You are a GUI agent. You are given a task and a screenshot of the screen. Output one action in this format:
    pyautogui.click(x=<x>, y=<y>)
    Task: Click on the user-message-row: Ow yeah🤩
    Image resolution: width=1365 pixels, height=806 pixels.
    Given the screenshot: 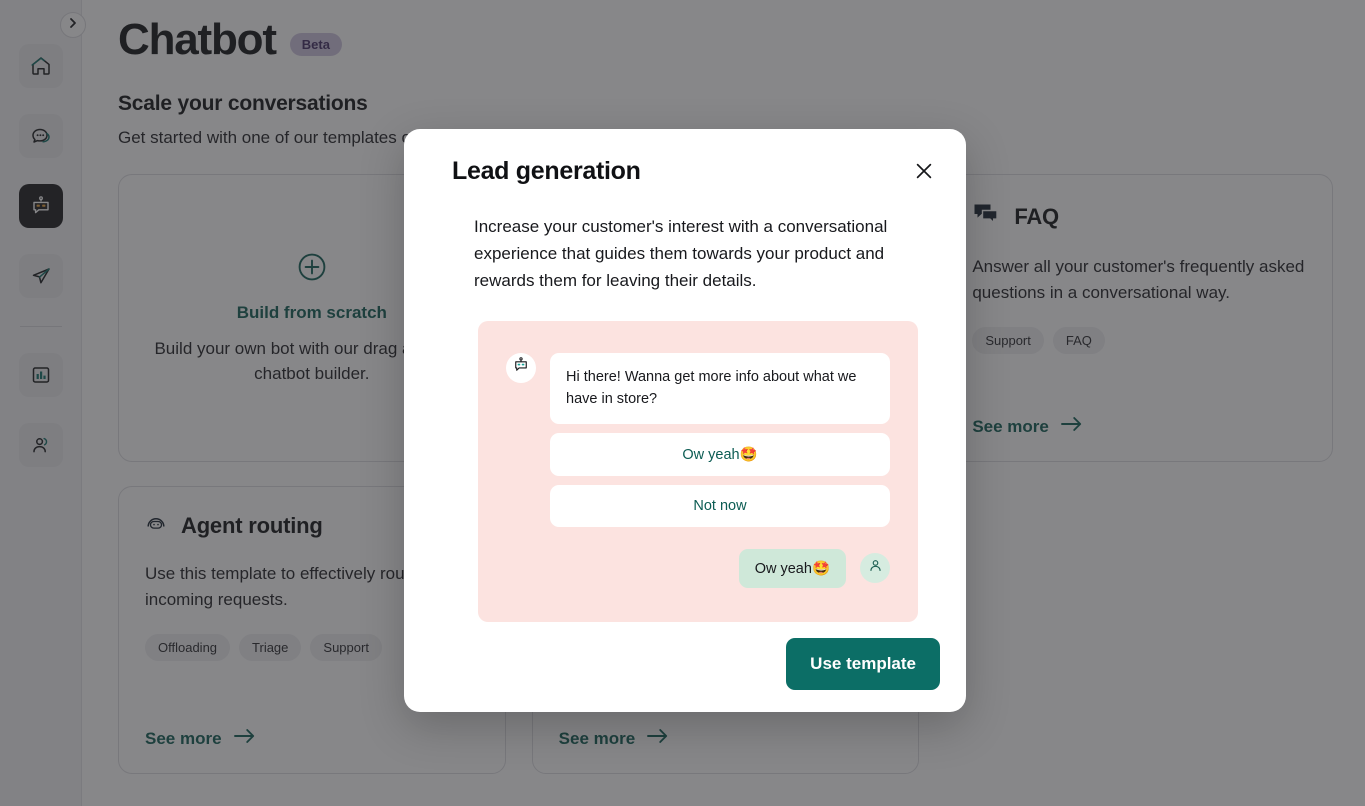 What is the action you would take?
    pyautogui.click(x=698, y=568)
    